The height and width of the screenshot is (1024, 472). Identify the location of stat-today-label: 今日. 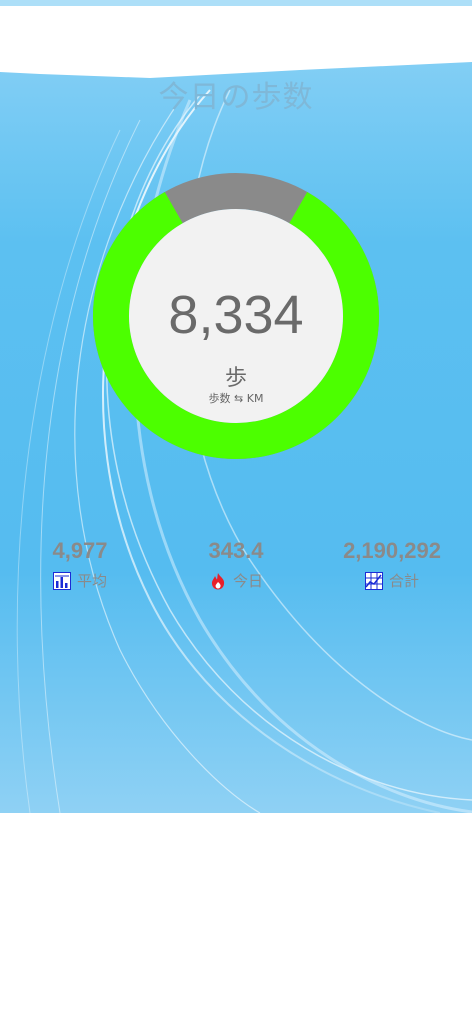
(247, 581).